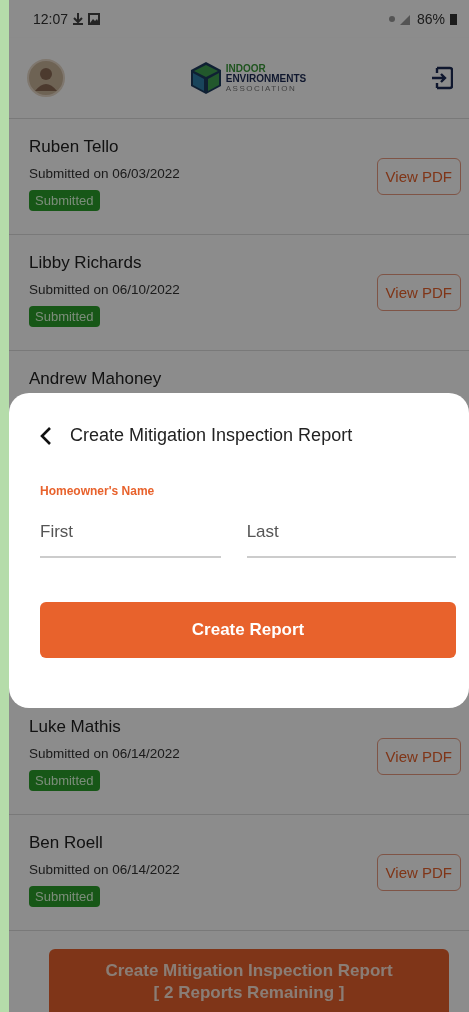 The height and width of the screenshot is (1012, 469). I want to click on logout-icon, so click(442, 78).